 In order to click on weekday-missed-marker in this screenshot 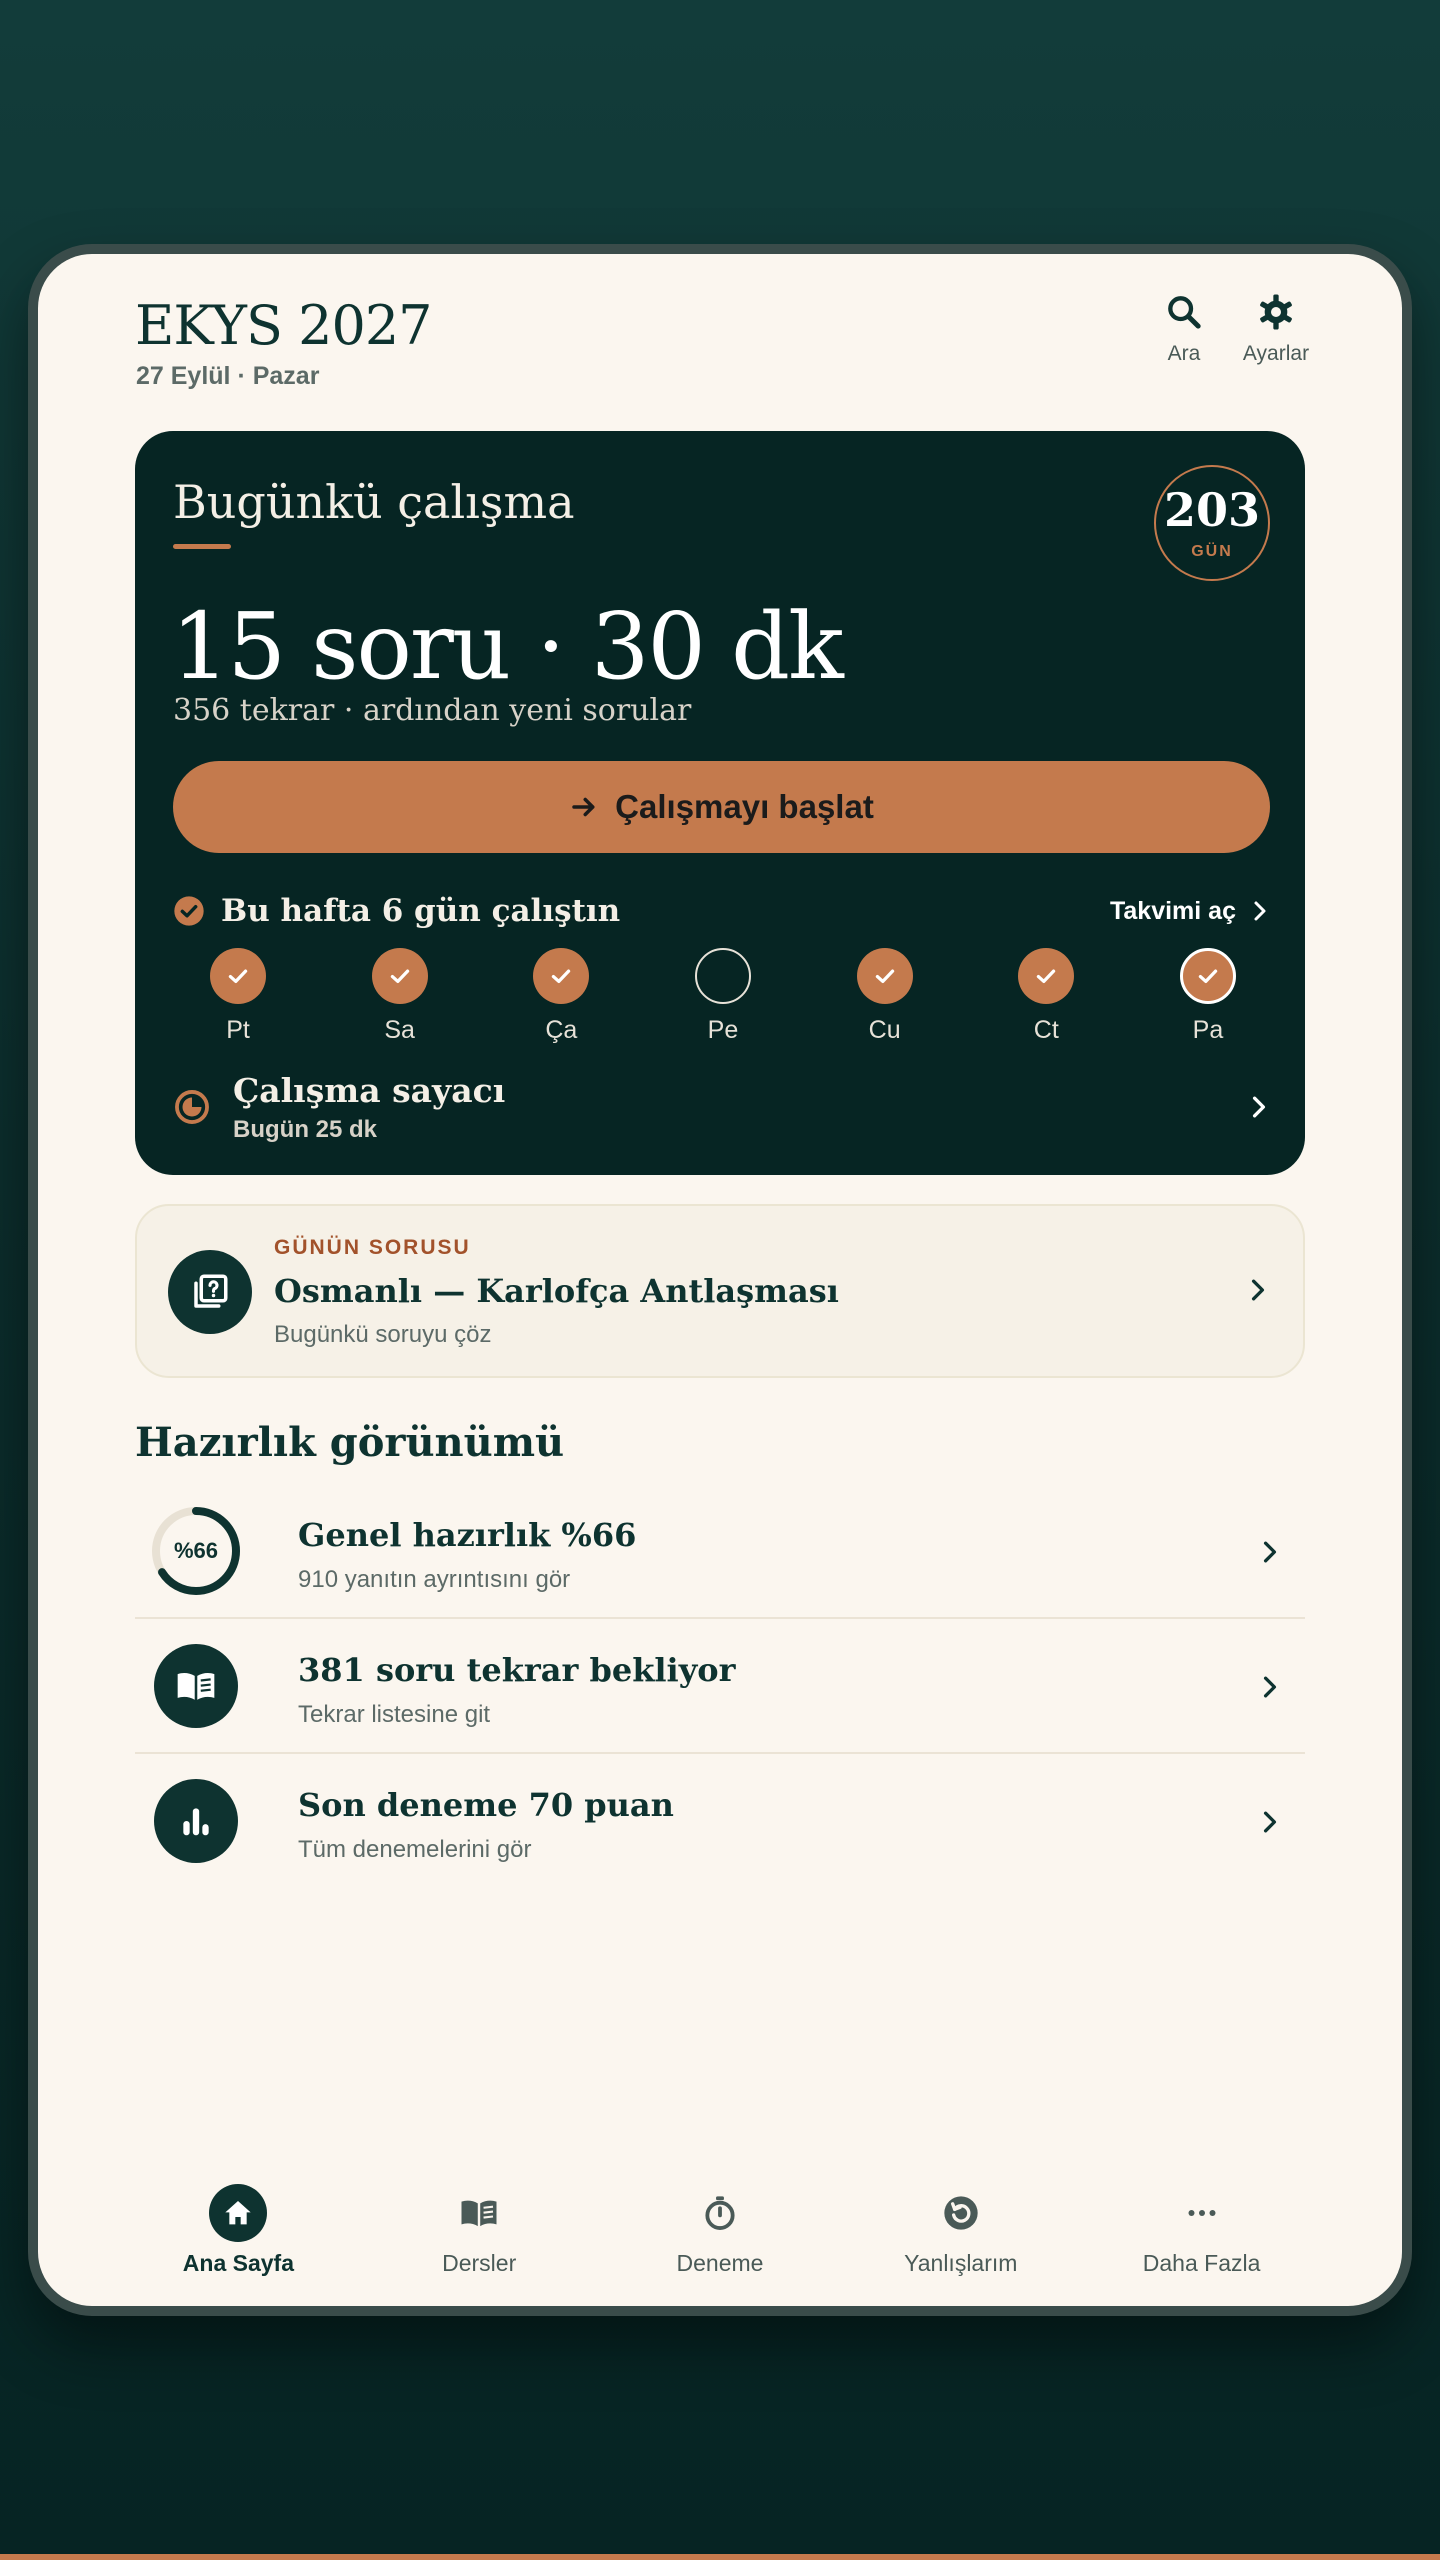, I will do `click(722, 976)`.